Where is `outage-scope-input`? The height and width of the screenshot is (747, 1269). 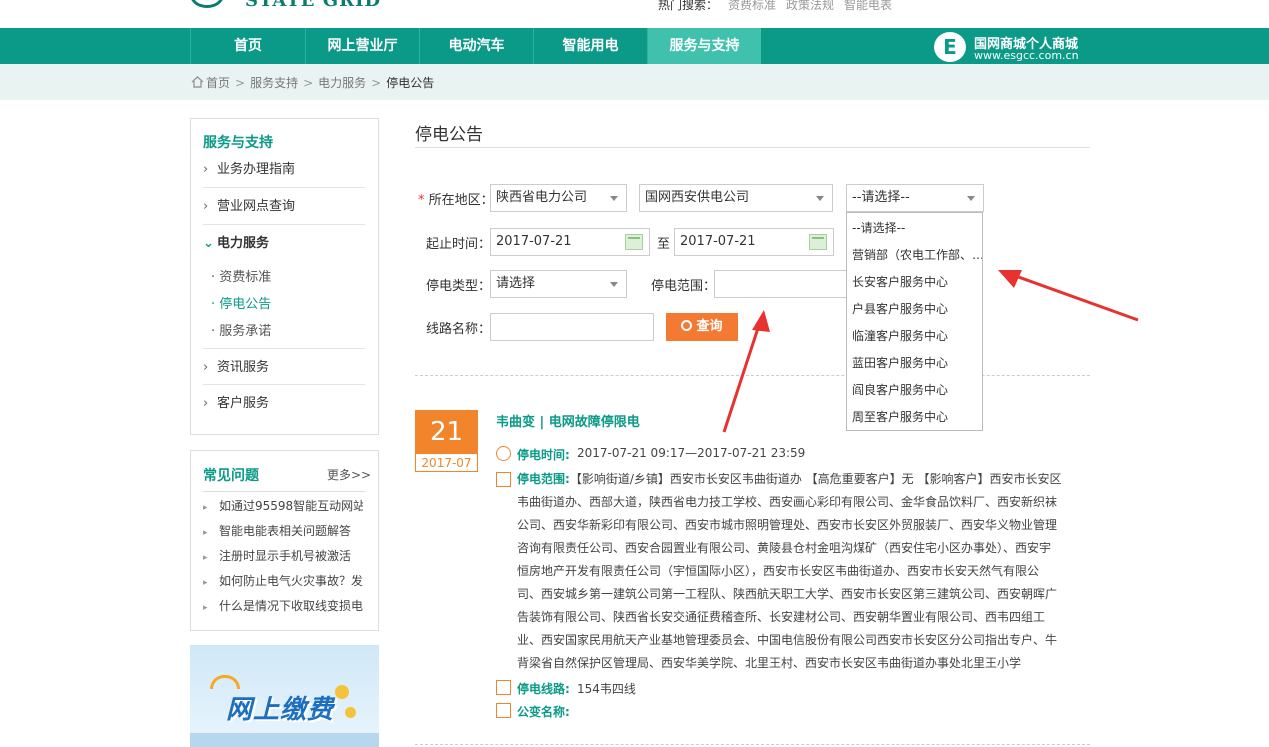
outage-scope-input is located at coordinates (781, 284).